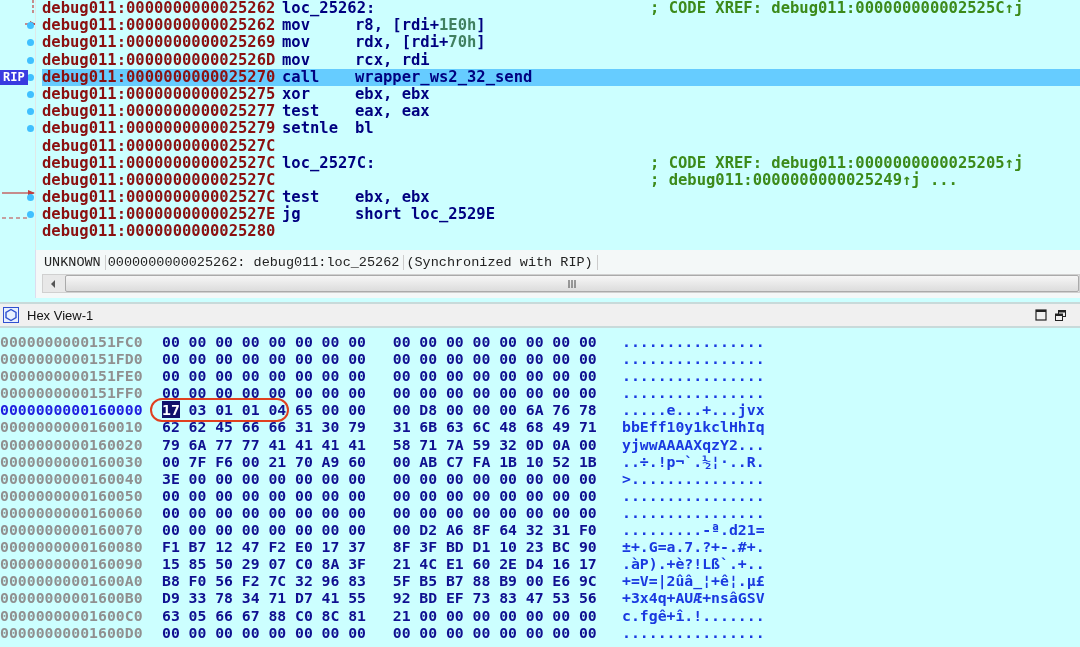 Image resolution: width=1080 pixels, height=647 pixels. I want to click on hex-byte: 66, so click(250, 427).